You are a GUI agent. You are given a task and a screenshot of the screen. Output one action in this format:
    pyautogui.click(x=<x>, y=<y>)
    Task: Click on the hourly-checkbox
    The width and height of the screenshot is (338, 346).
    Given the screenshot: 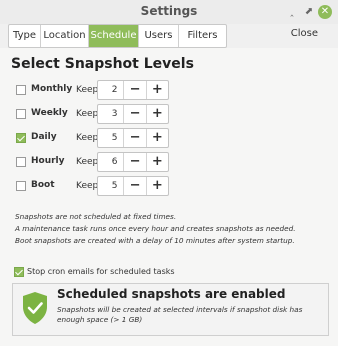 What is the action you would take?
    pyautogui.click(x=21, y=162)
    